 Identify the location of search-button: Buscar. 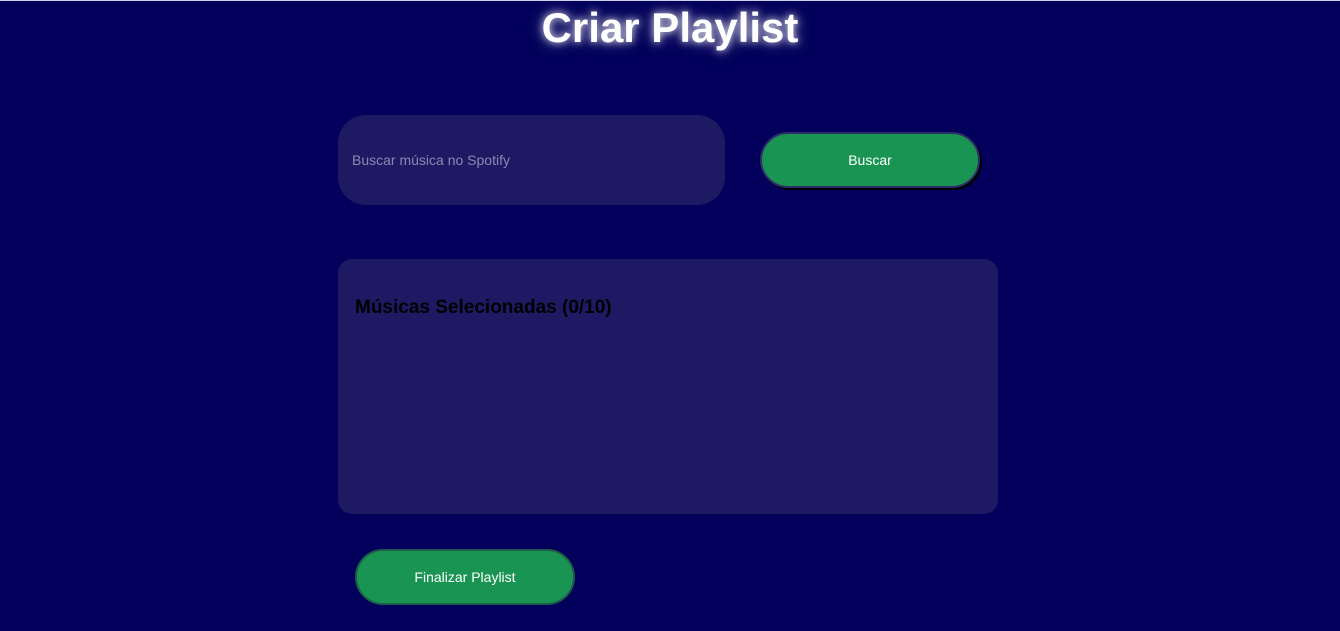
(870, 160).